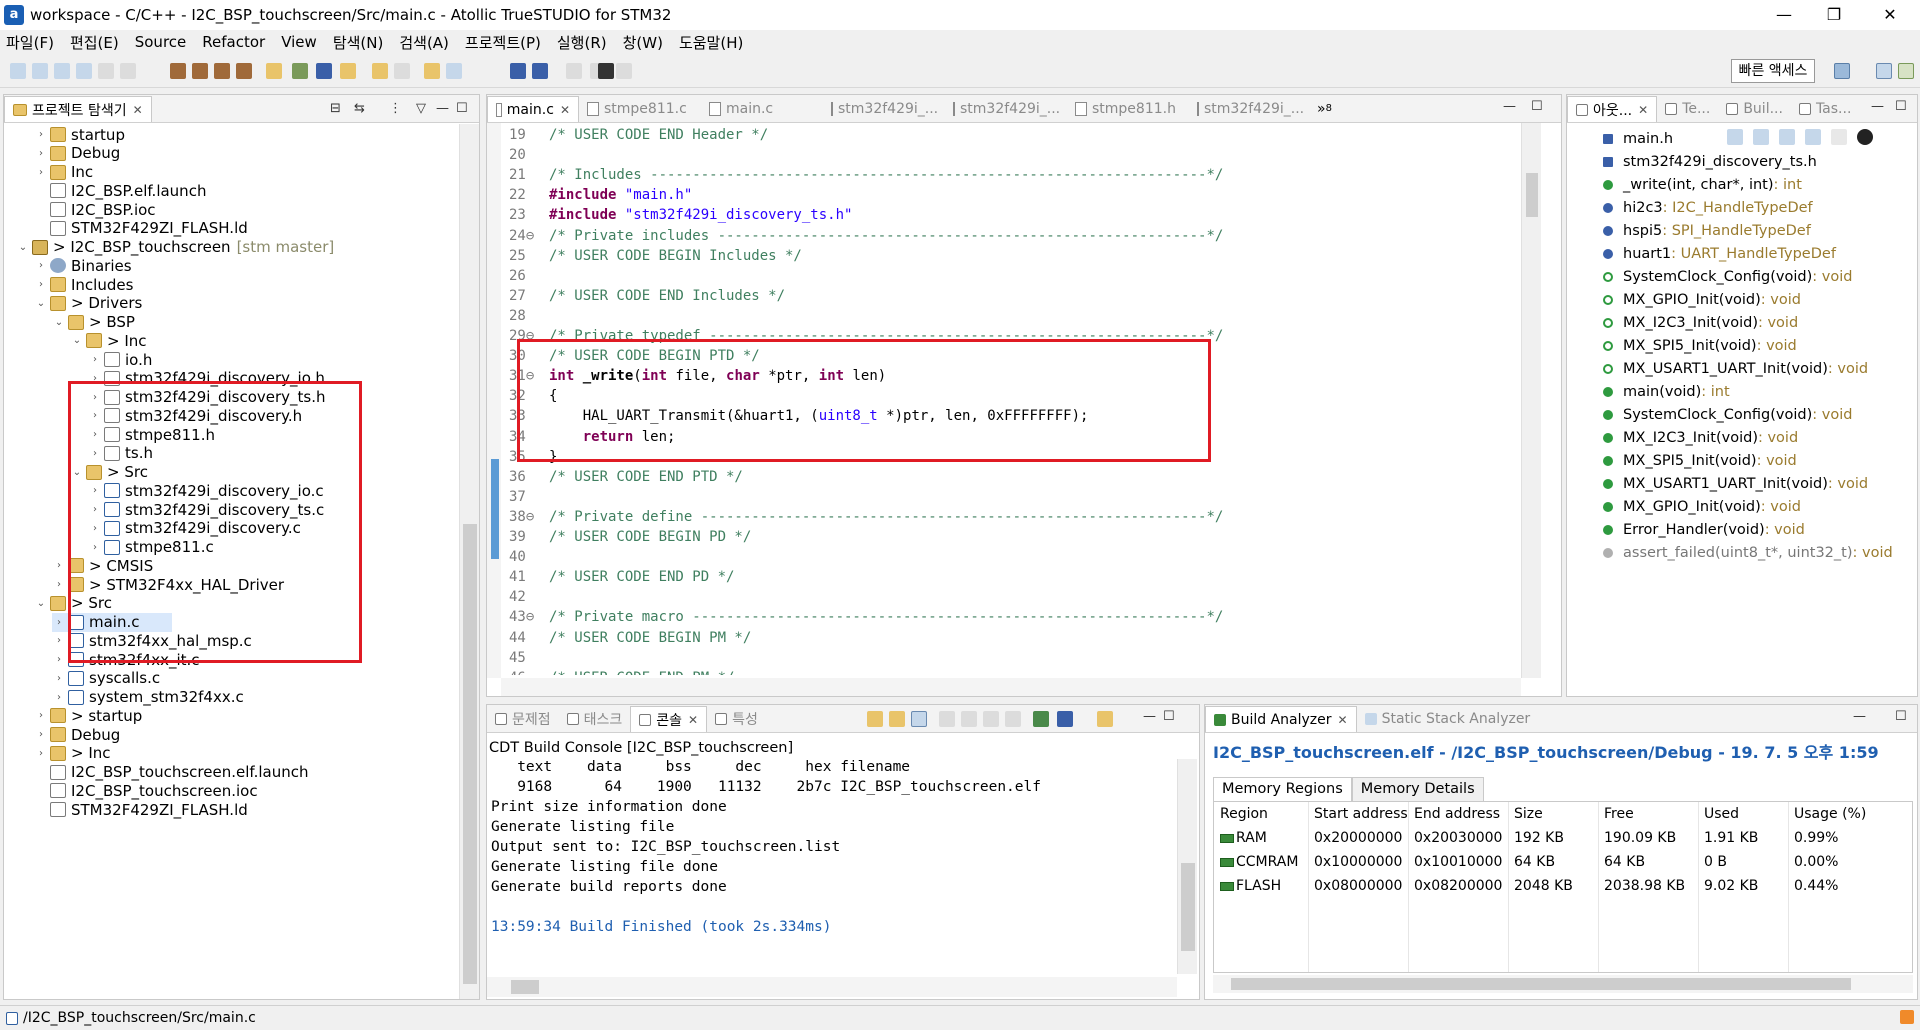  What do you see at coordinates (421, 108) in the screenshot?
I see `chevron-down-icon: ▽` at bounding box center [421, 108].